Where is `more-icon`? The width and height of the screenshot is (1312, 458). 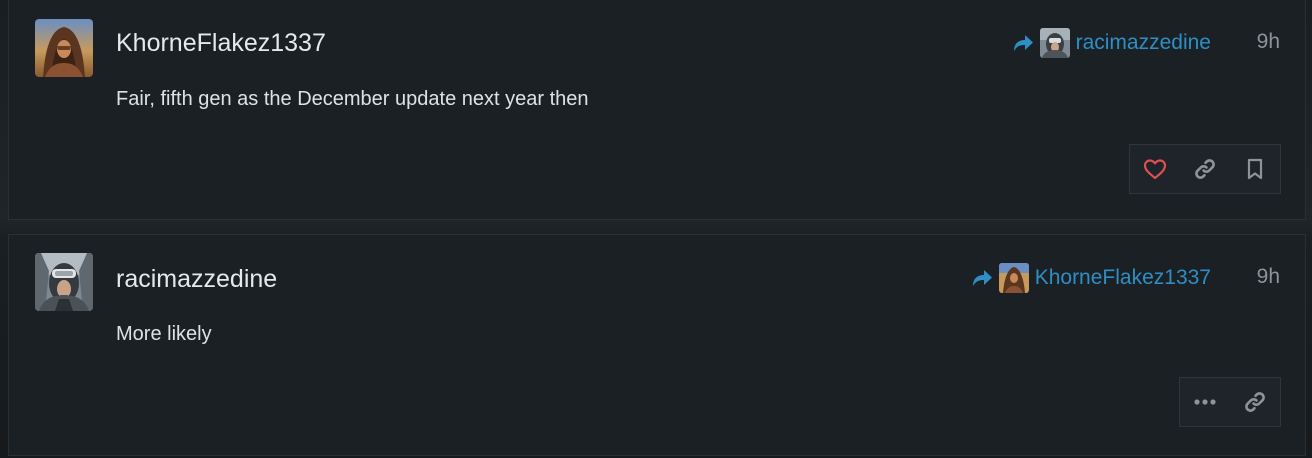 more-icon is located at coordinates (1205, 402).